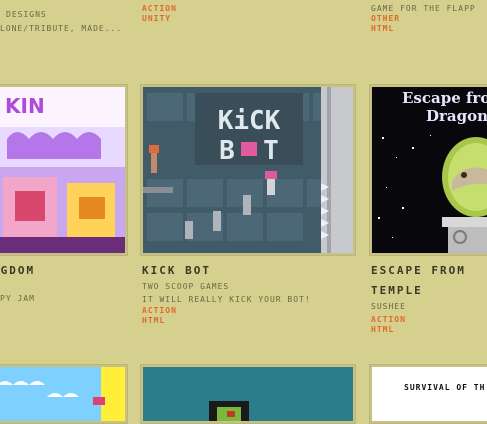 This screenshot has width=487, height=424. I want to click on tag-unity: UNITY, so click(156, 19).